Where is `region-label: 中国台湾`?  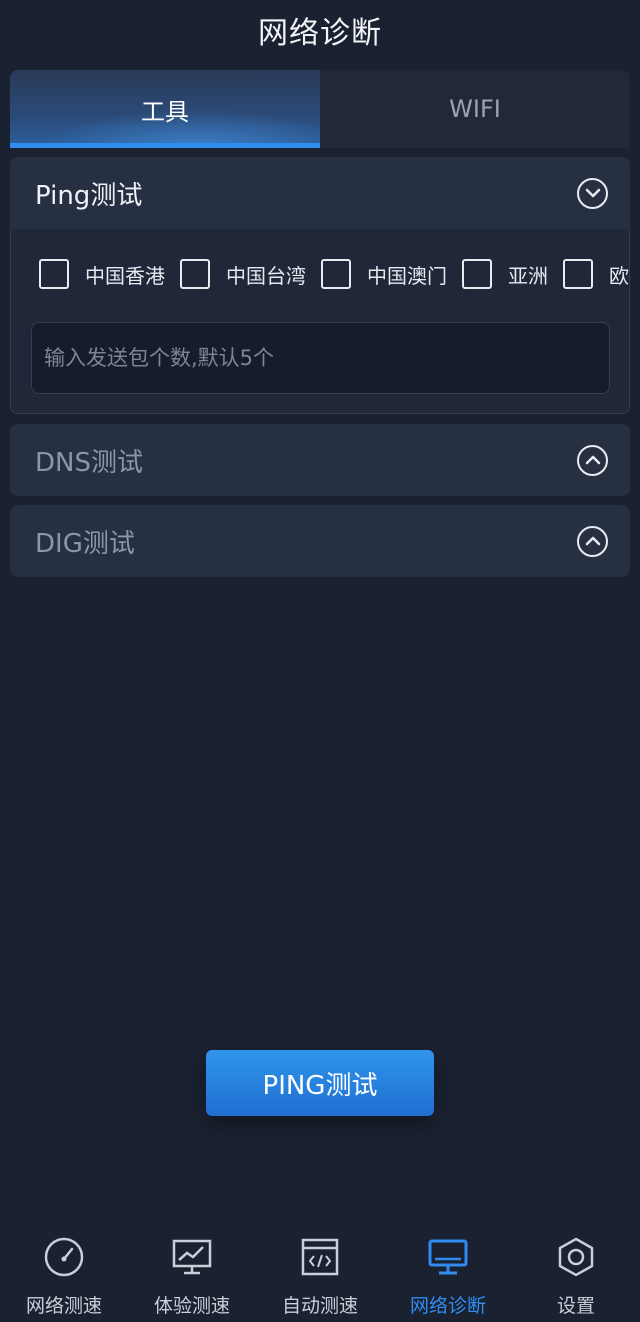
region-label: 中国台湾 is located at coordinates (266, 275).